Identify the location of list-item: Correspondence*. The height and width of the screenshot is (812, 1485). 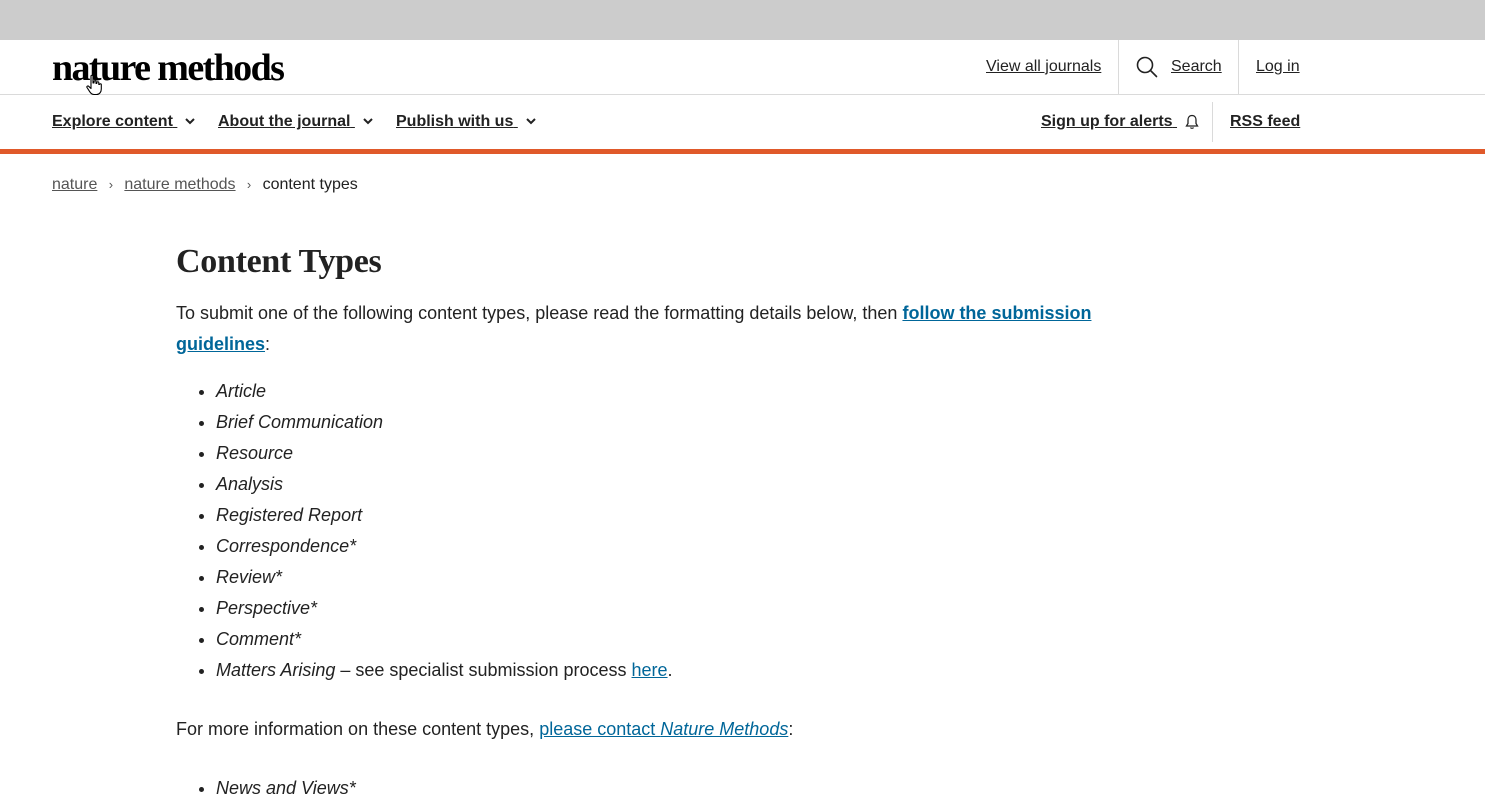
(666, 546).